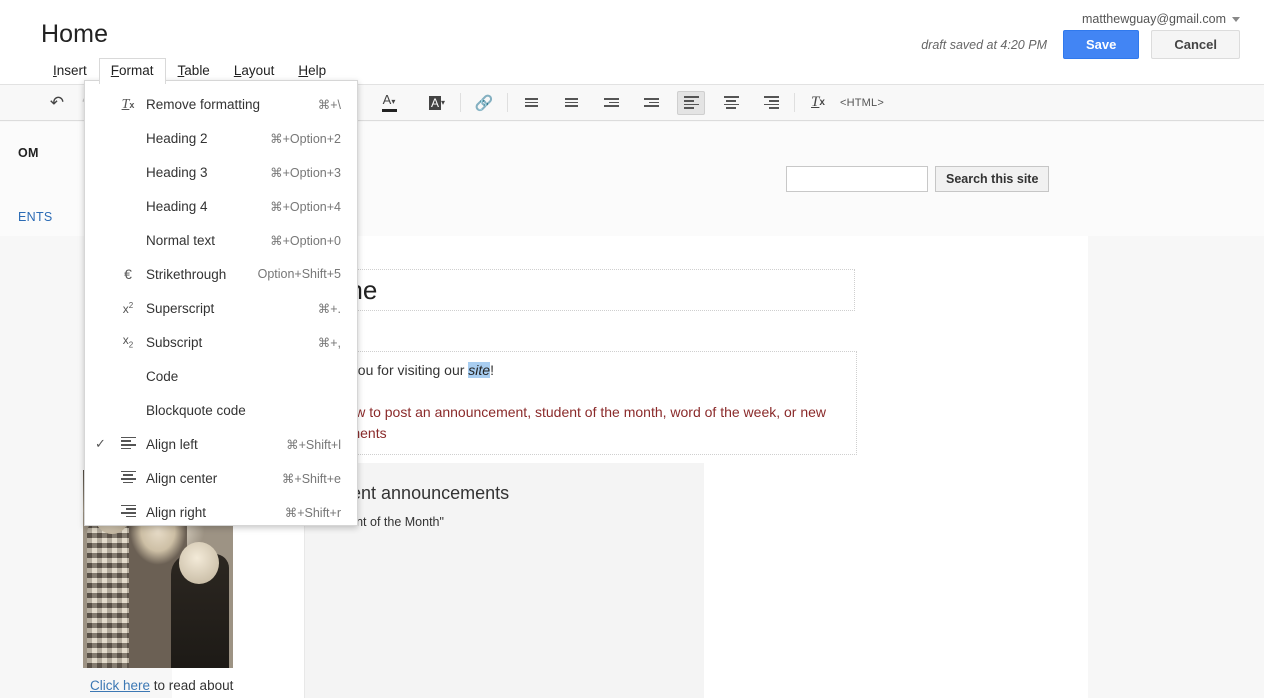  I want to click on menuitem-label: Align left, so click(172, 444).